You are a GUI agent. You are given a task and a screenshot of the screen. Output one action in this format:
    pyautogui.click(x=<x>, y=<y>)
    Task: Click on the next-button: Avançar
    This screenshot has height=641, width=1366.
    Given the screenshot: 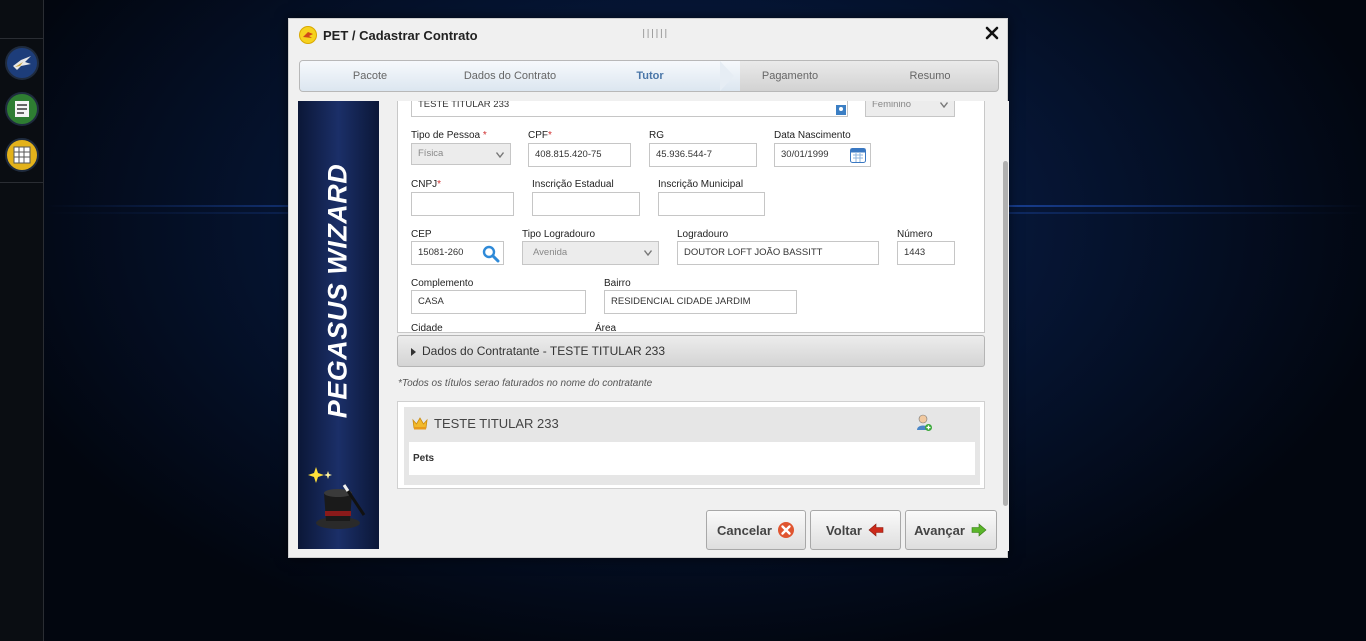 What is the action you would take?
    pyautogui.click(x=951, y=530)
    